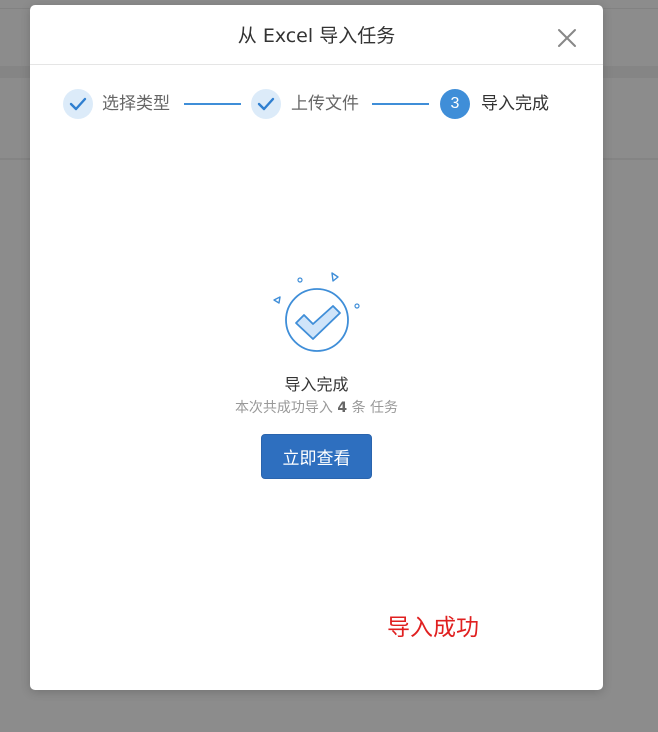 This screenshot has height=732, width=658. Describe the element at coordinates (136, 104) in the screenshot. I see `step-1-label: 选择类型` at that location.